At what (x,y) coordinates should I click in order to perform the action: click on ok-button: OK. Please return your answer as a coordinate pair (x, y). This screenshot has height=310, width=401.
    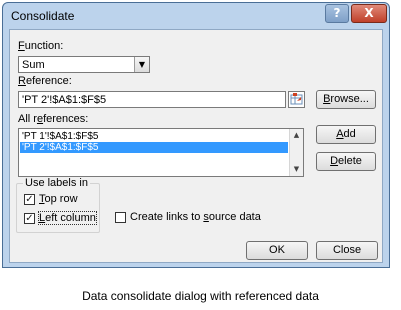
    Looking at the image, I should click on (277, 250).